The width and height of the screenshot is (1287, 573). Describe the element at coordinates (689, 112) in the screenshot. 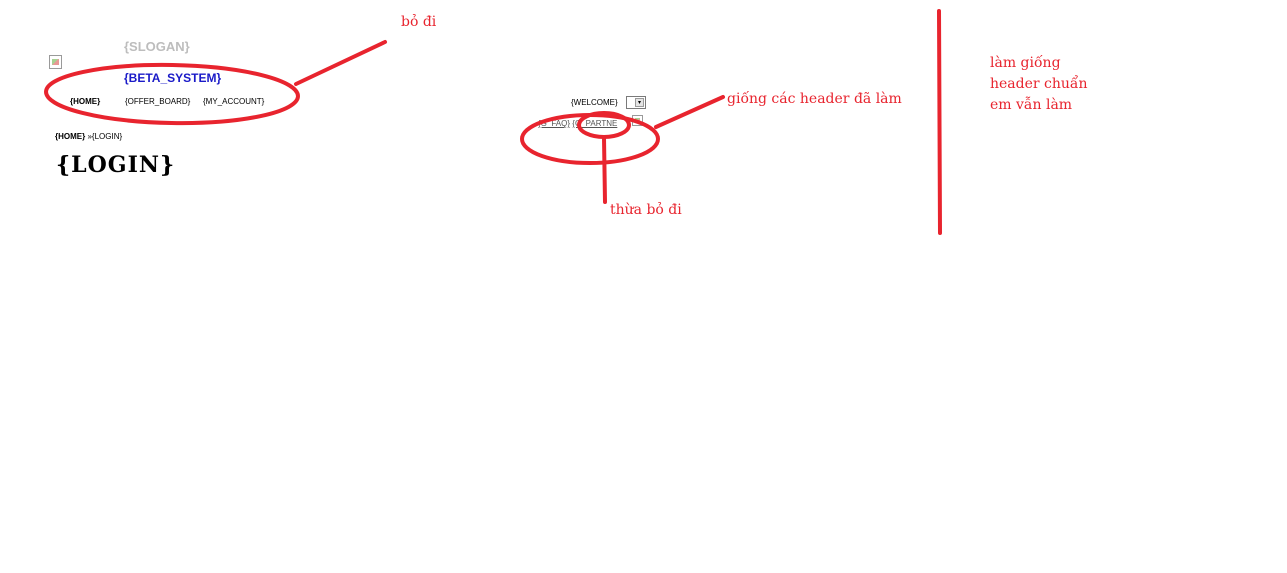

I see `annotation-pointer-right` at that location.